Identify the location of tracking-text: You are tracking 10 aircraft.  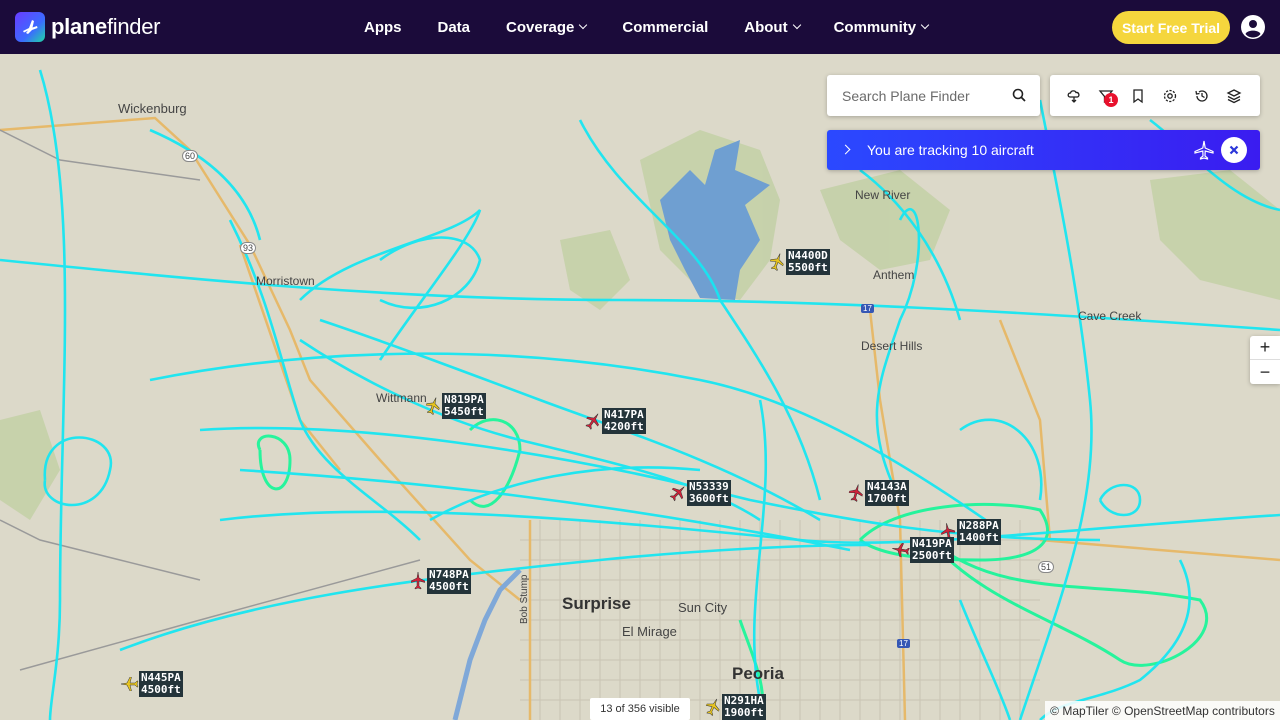
(950, 150).